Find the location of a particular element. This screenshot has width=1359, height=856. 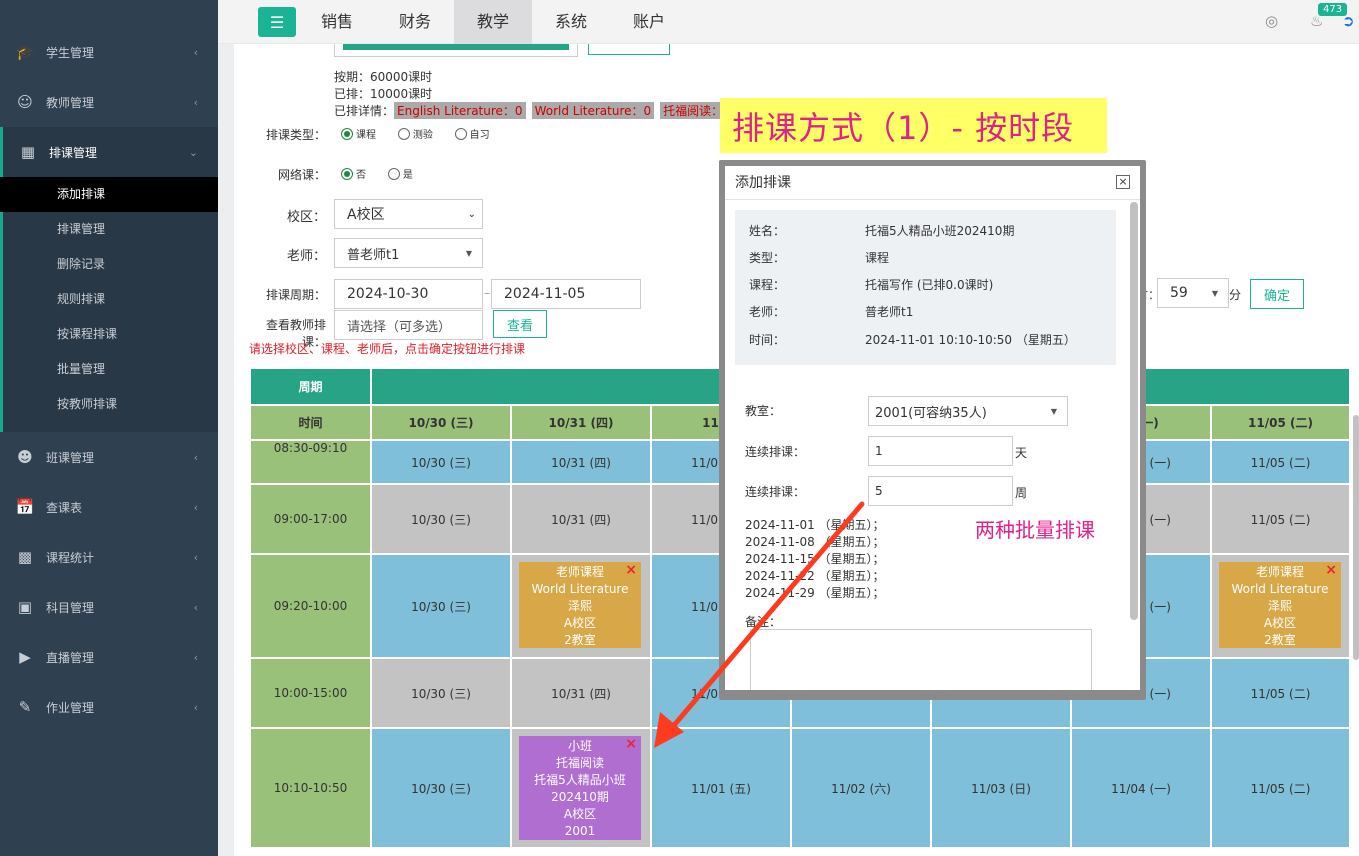

consec-weeks-input: 5 is located at coordinates (940, 491).